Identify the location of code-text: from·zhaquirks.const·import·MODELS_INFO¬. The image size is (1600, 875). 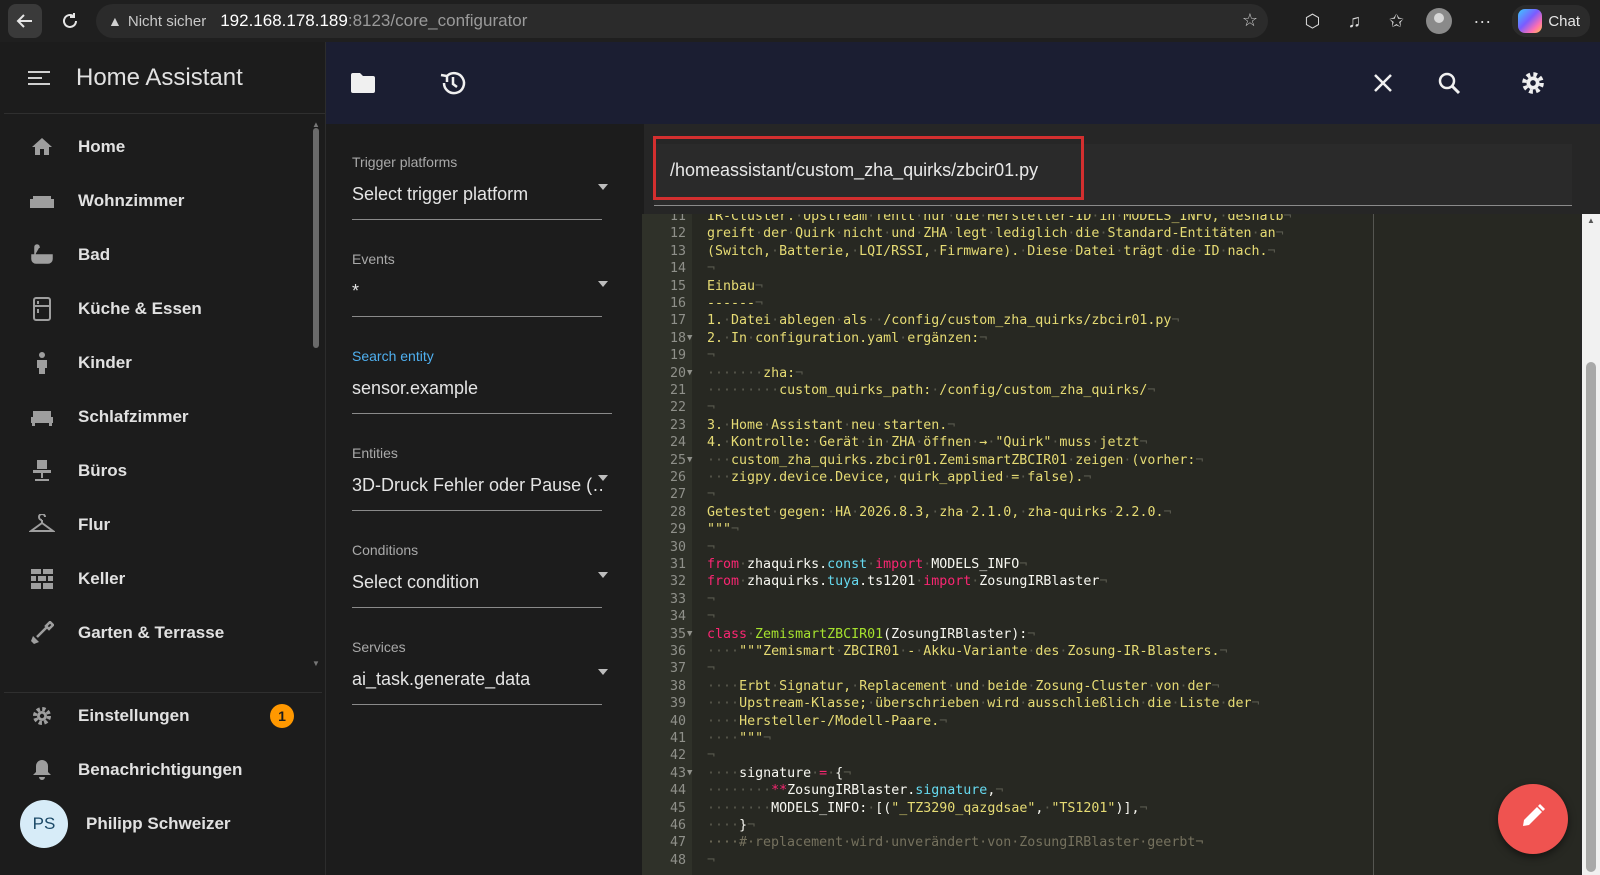
(867, 564).